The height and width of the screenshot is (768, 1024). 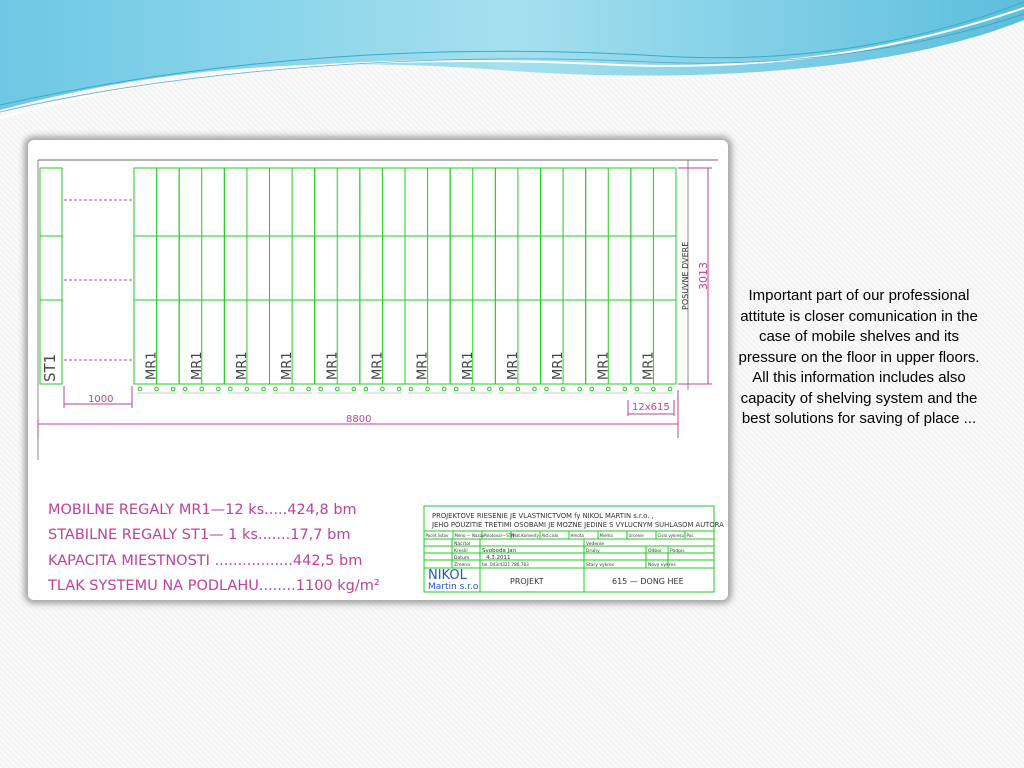 What do you see at coordinates (461, 551) in the screenshot?
I see `label-kreslil: Kreslil` at bounding box center [461, 551].